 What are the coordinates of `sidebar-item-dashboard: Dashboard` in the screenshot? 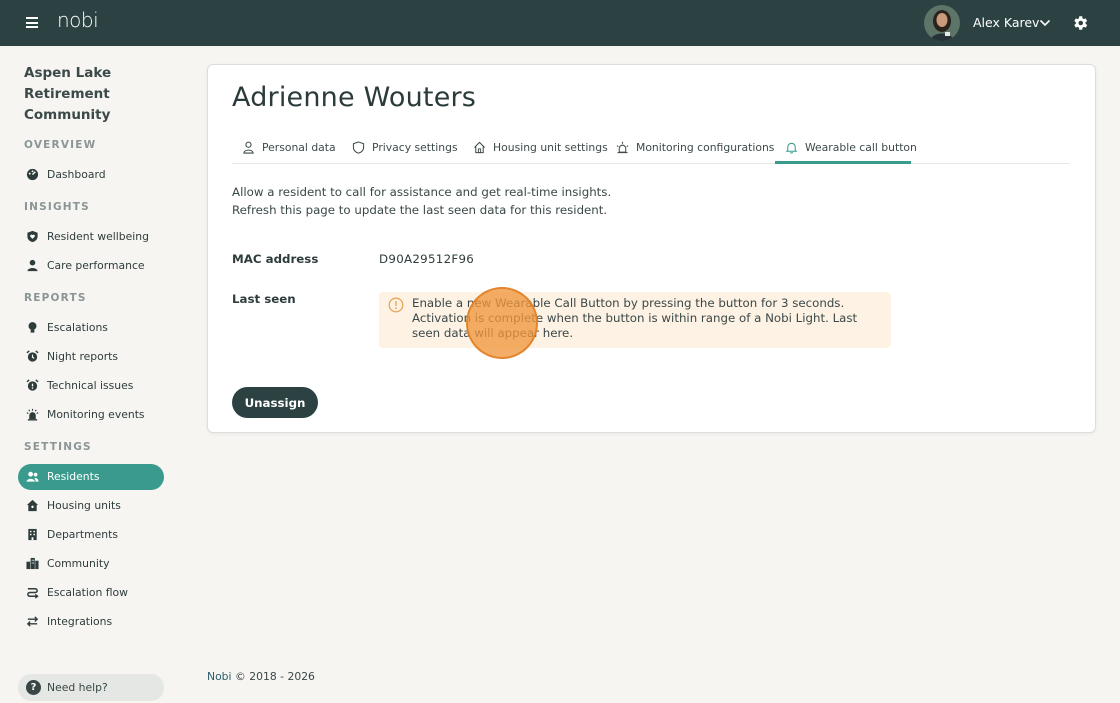 It's located at (91, 175).